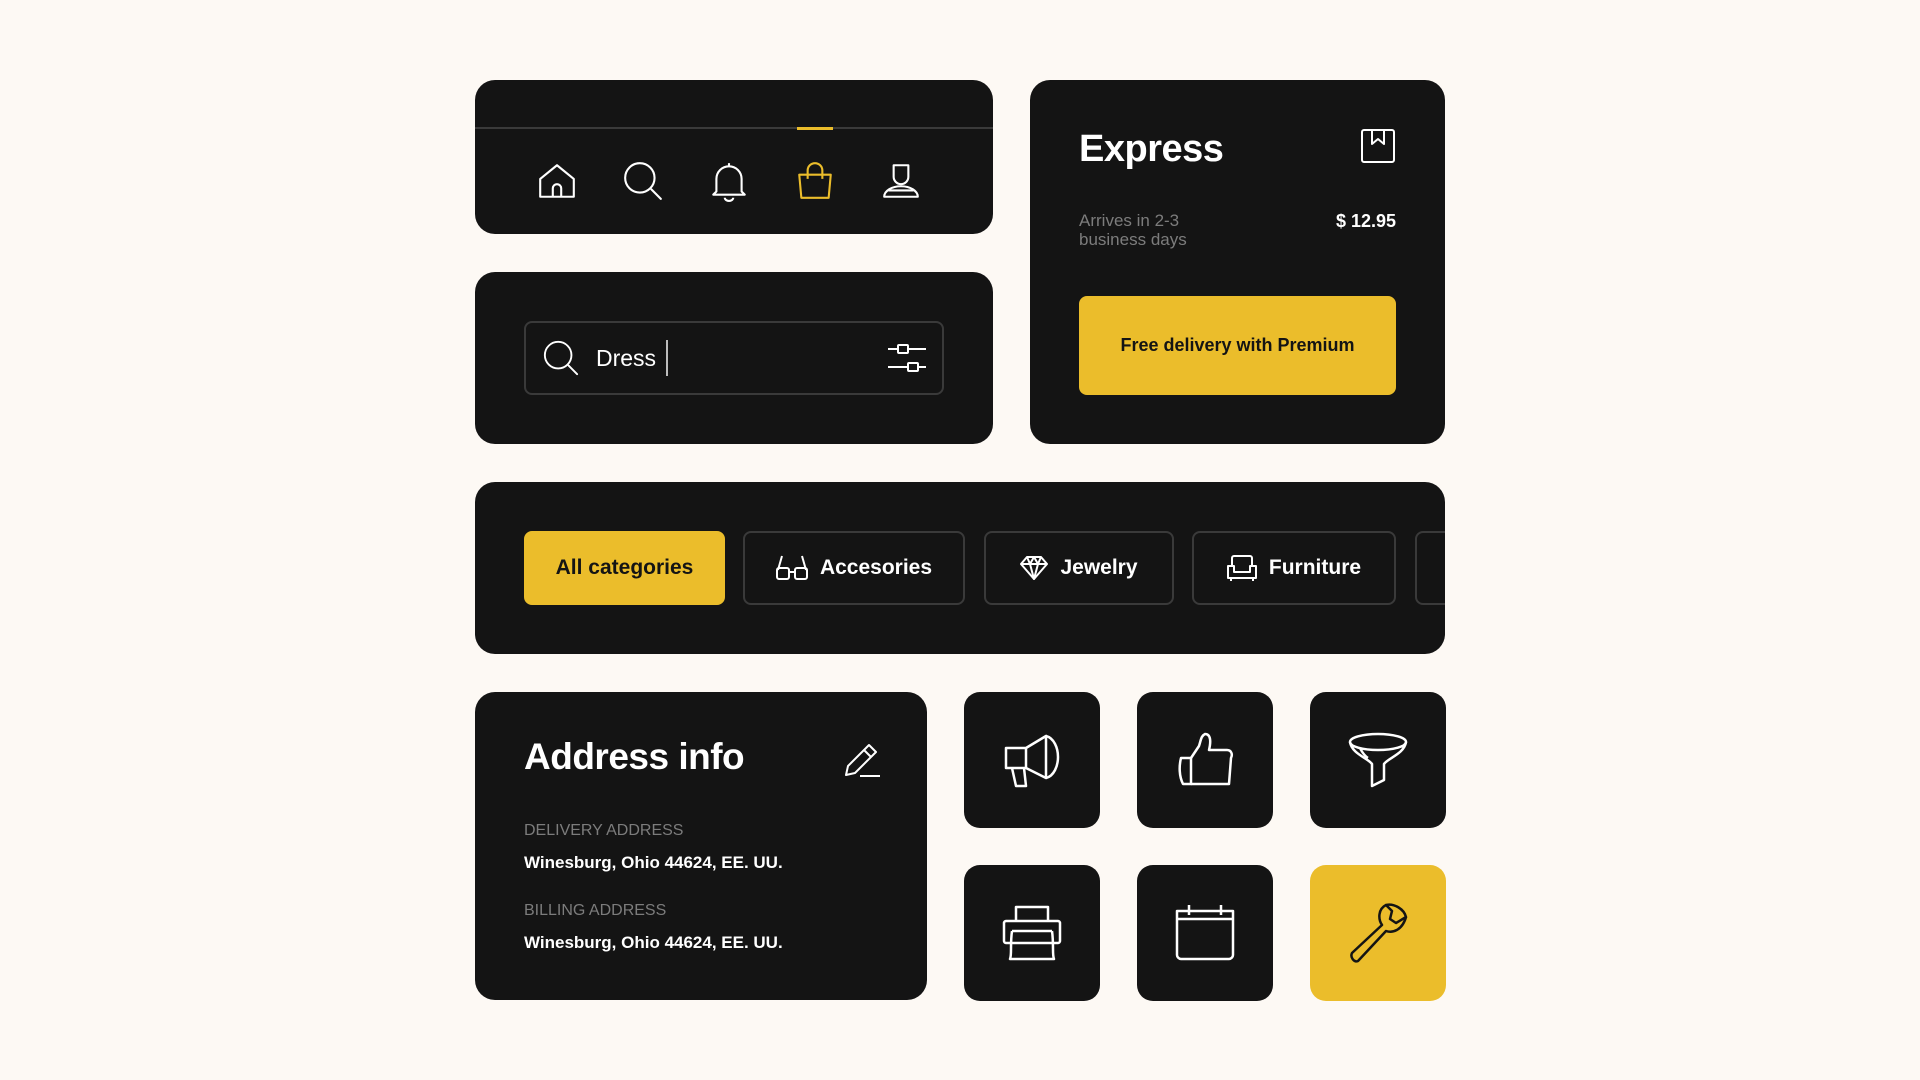 This screenshot has width=1920, height=1080. What do you see at coordinates (1099, 567) in the screenshot?
I see `chip-label: Jewelry` at bounding box center [1099, 567].